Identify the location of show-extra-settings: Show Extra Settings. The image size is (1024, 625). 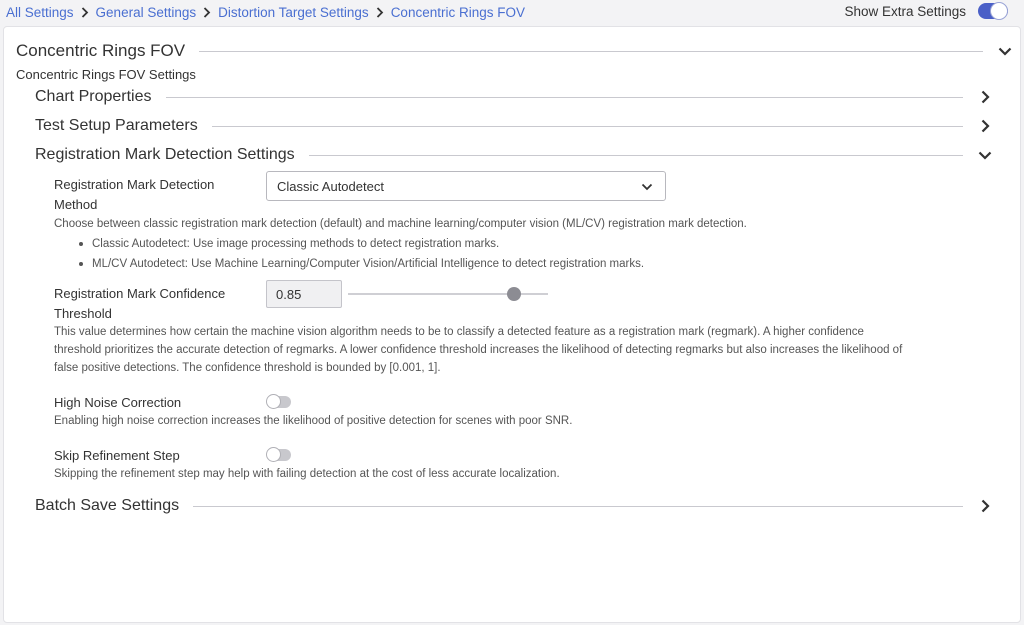
(926, 11).